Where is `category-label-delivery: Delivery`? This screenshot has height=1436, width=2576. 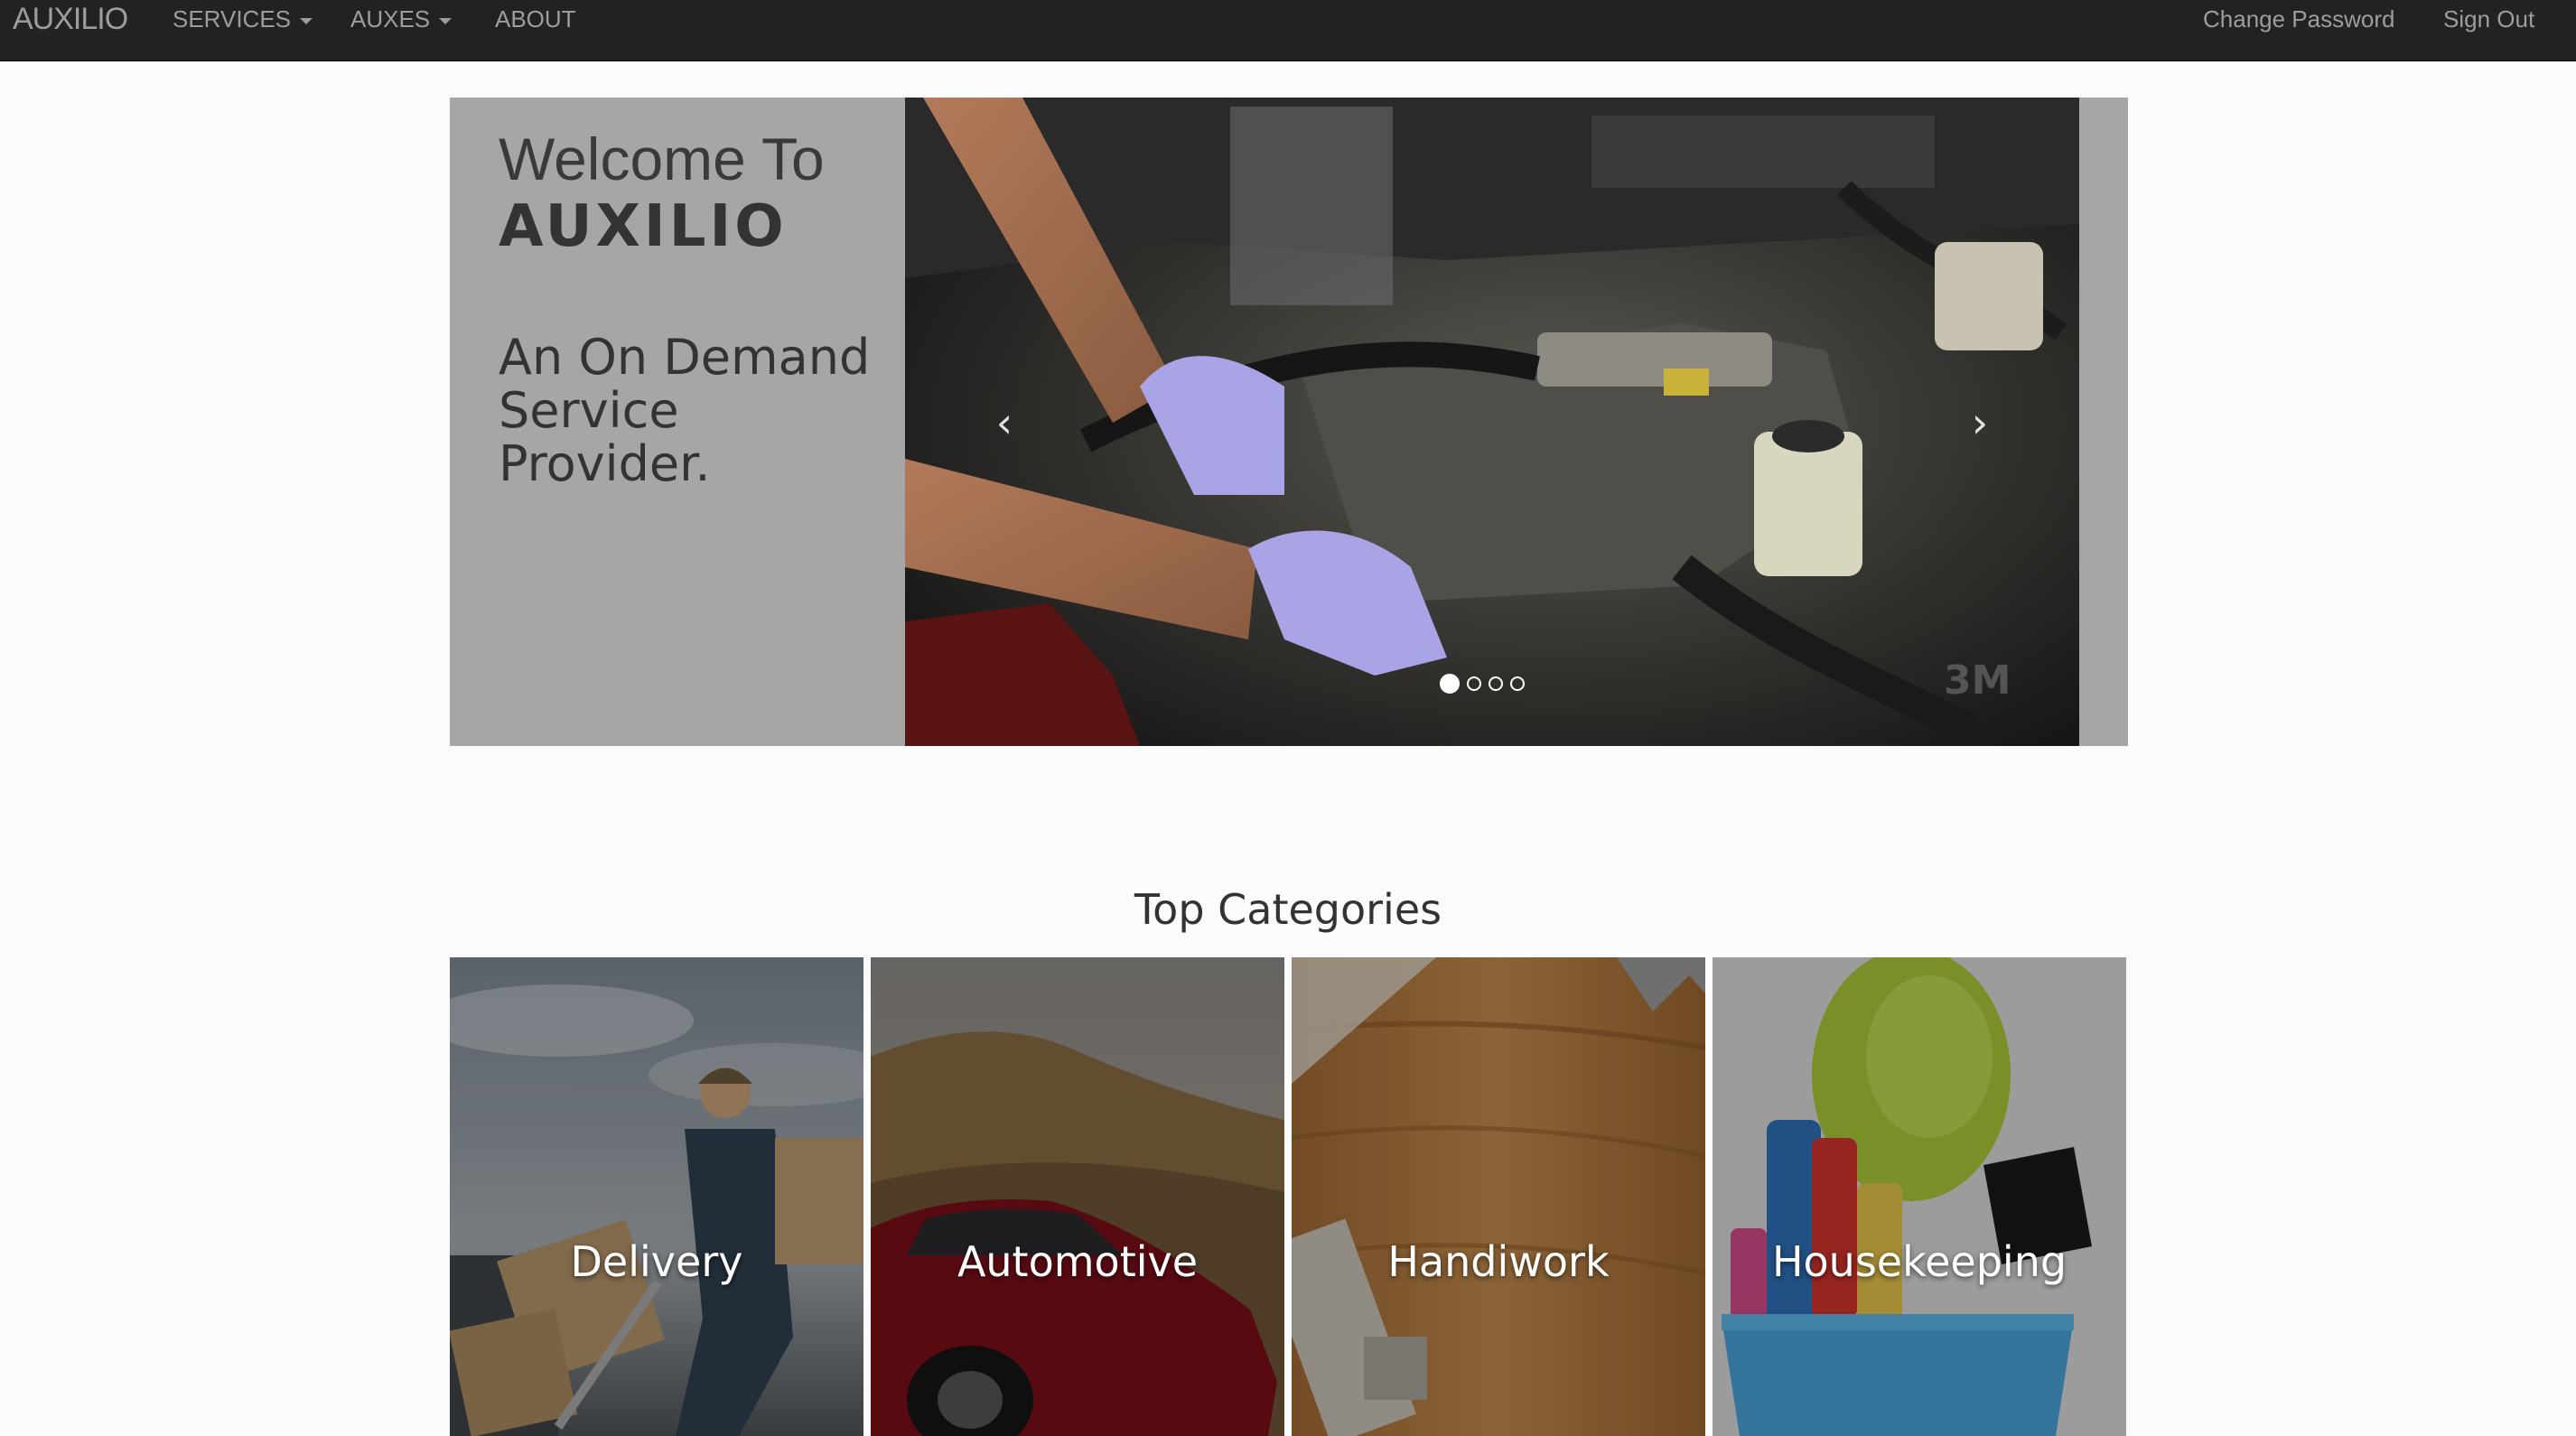
category-label-delivery: Delivery is located at coordinates (656, 1261).